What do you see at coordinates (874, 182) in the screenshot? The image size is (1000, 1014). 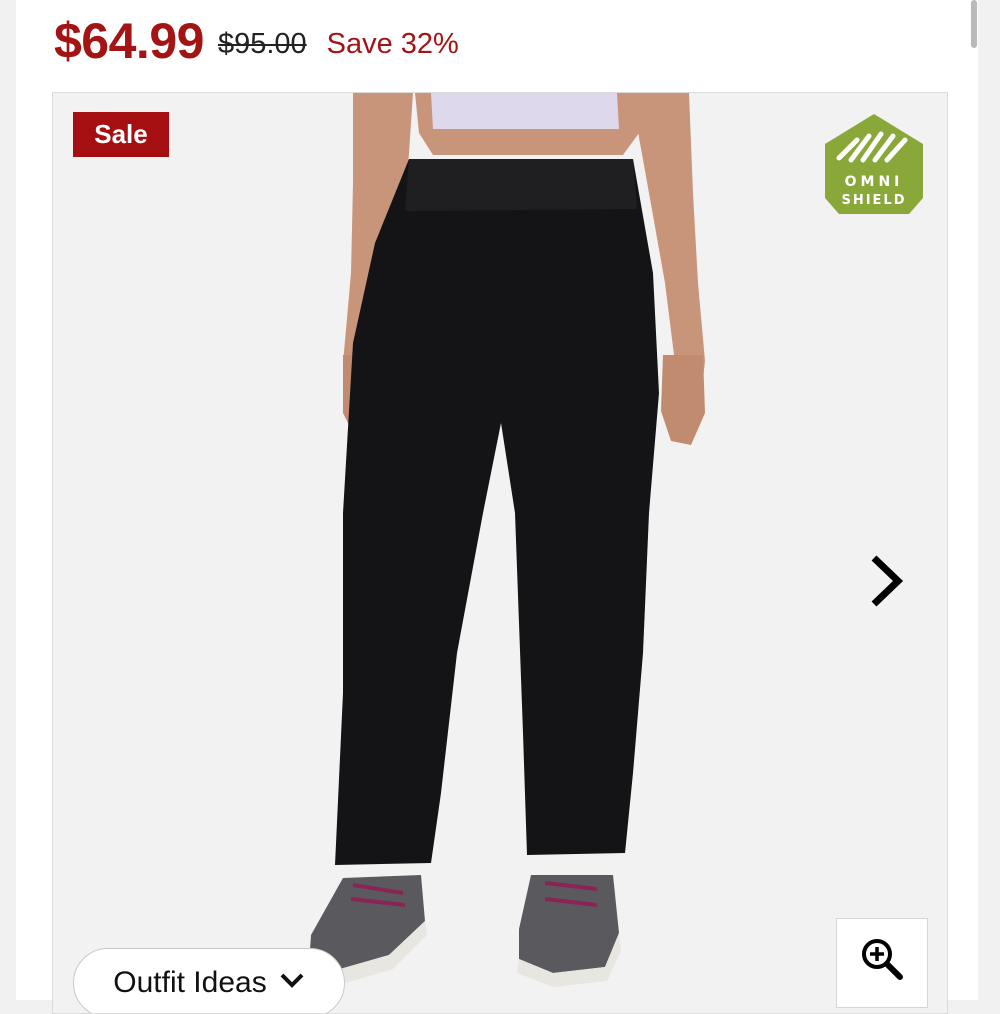 I see `omni-logo-text-line1: OMNI` at bounding box center [874, 182].